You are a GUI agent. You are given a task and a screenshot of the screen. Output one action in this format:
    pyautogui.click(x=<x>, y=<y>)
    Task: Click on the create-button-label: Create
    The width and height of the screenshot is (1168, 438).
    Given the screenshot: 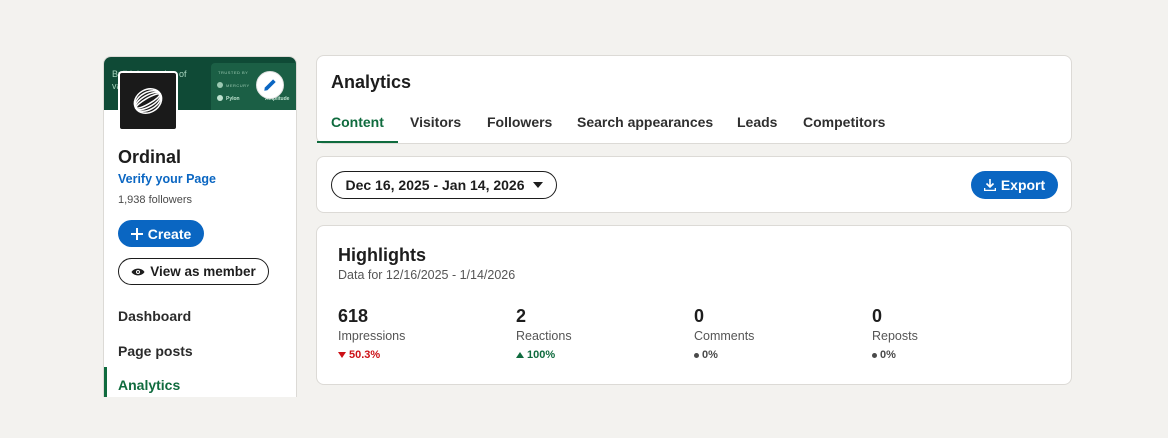 What is the action you would take?
    pyautogui.click(x=169, y=233)
    